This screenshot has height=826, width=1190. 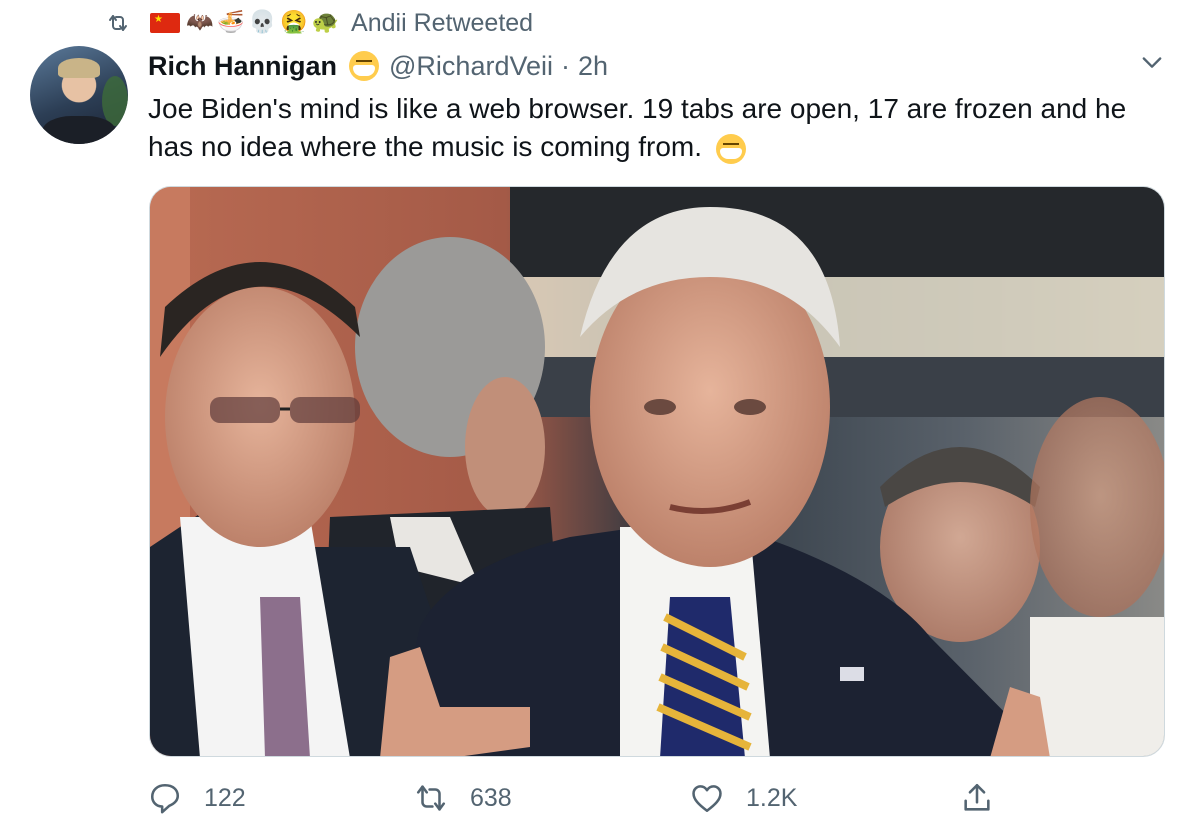 What do you see at coordinates (197, 798) in the screenshot?
I see `reply-button: 122` at bounding box center [197, 798].